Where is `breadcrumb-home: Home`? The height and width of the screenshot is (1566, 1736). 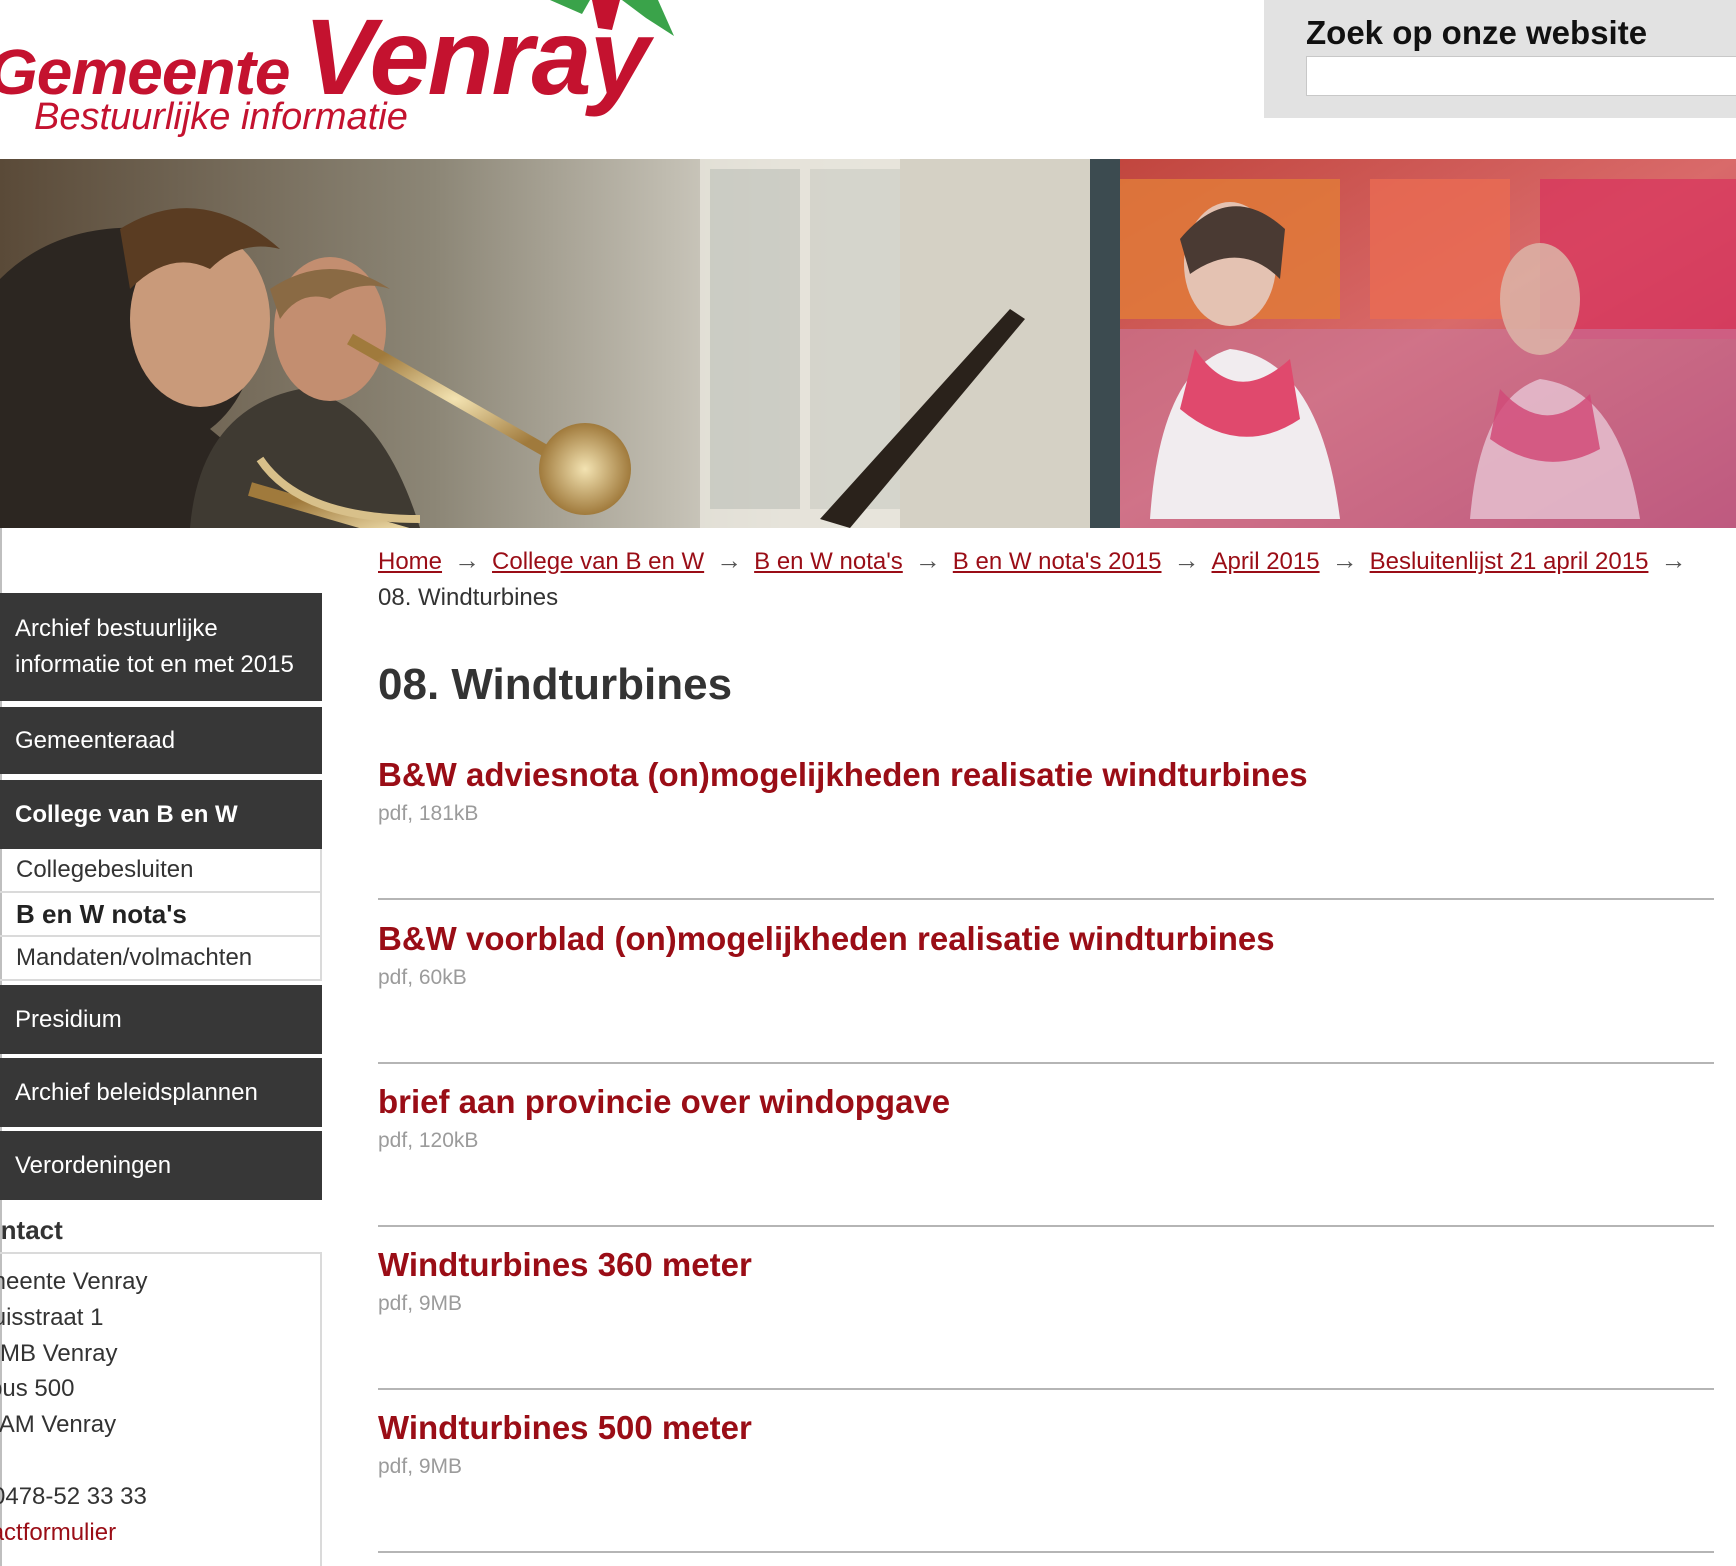 breadcrumb-home: Home is located at coordinates (410, 561).